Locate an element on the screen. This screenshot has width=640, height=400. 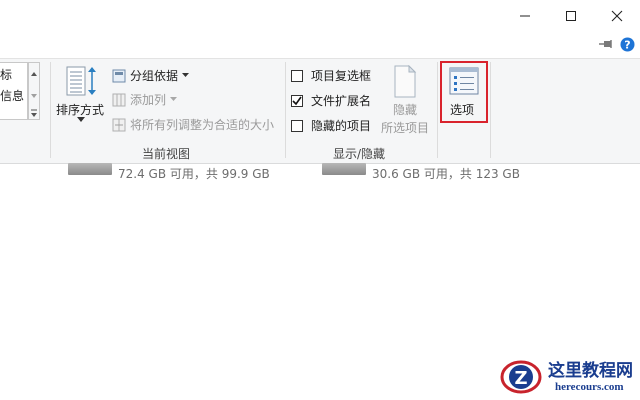
file-extension-checkbox is located at coordinates (297, 100).